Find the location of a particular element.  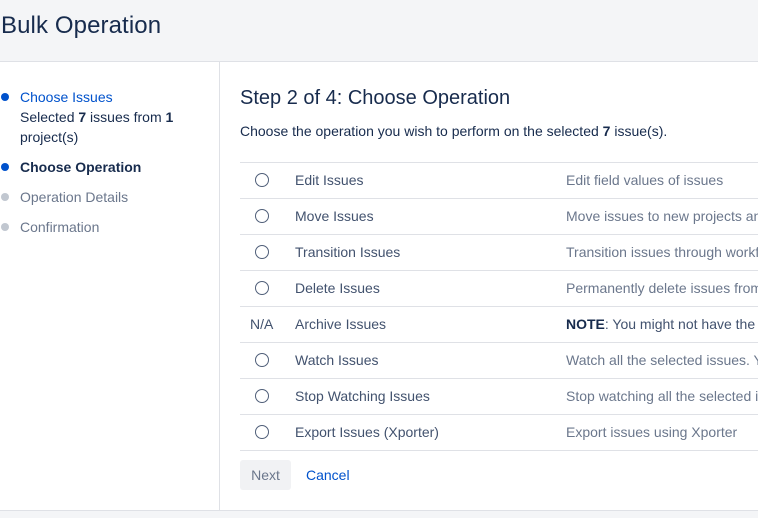

operation-name: Stop Watching Issues is located at coordinates (362, 396).